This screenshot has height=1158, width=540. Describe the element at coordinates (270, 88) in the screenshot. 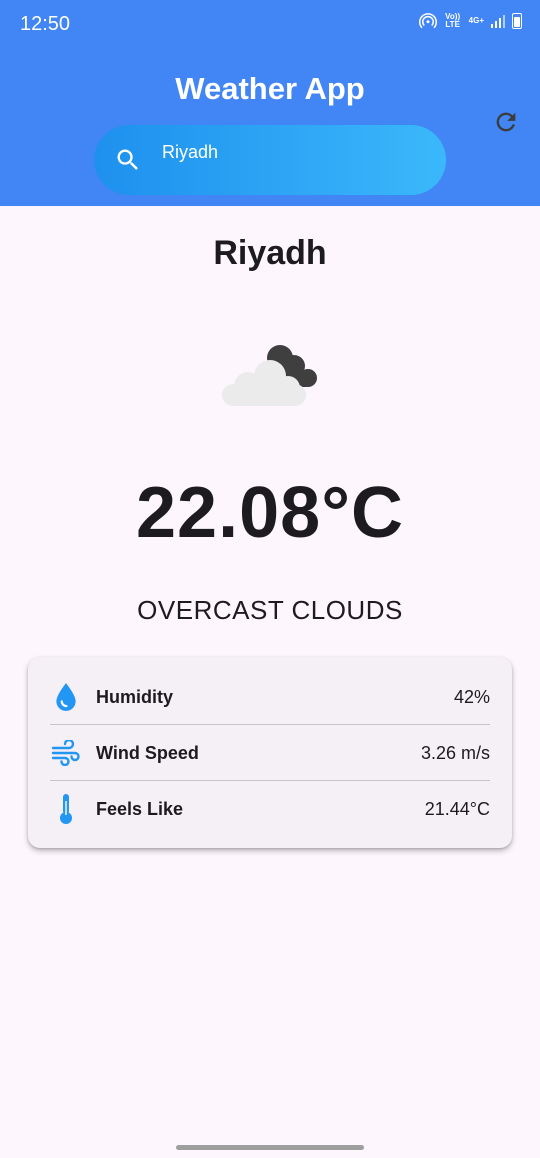

I see `app-title: Weather App` at that location.